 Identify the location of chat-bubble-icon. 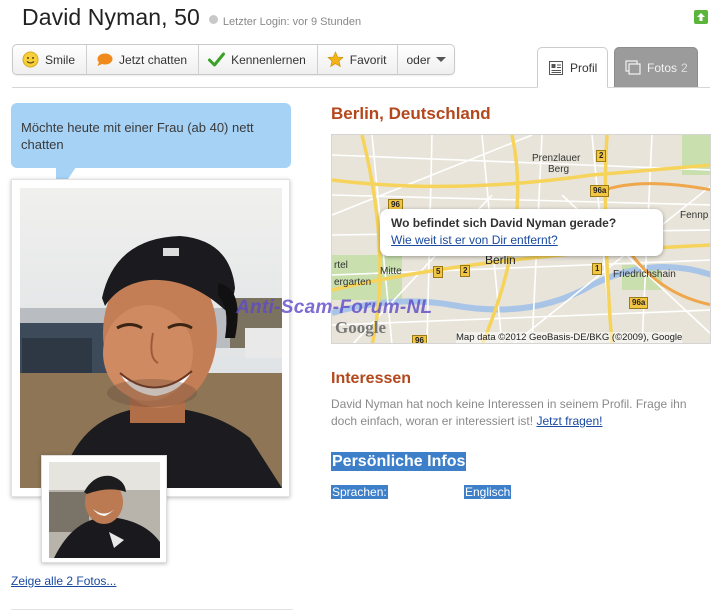
(104, 59).